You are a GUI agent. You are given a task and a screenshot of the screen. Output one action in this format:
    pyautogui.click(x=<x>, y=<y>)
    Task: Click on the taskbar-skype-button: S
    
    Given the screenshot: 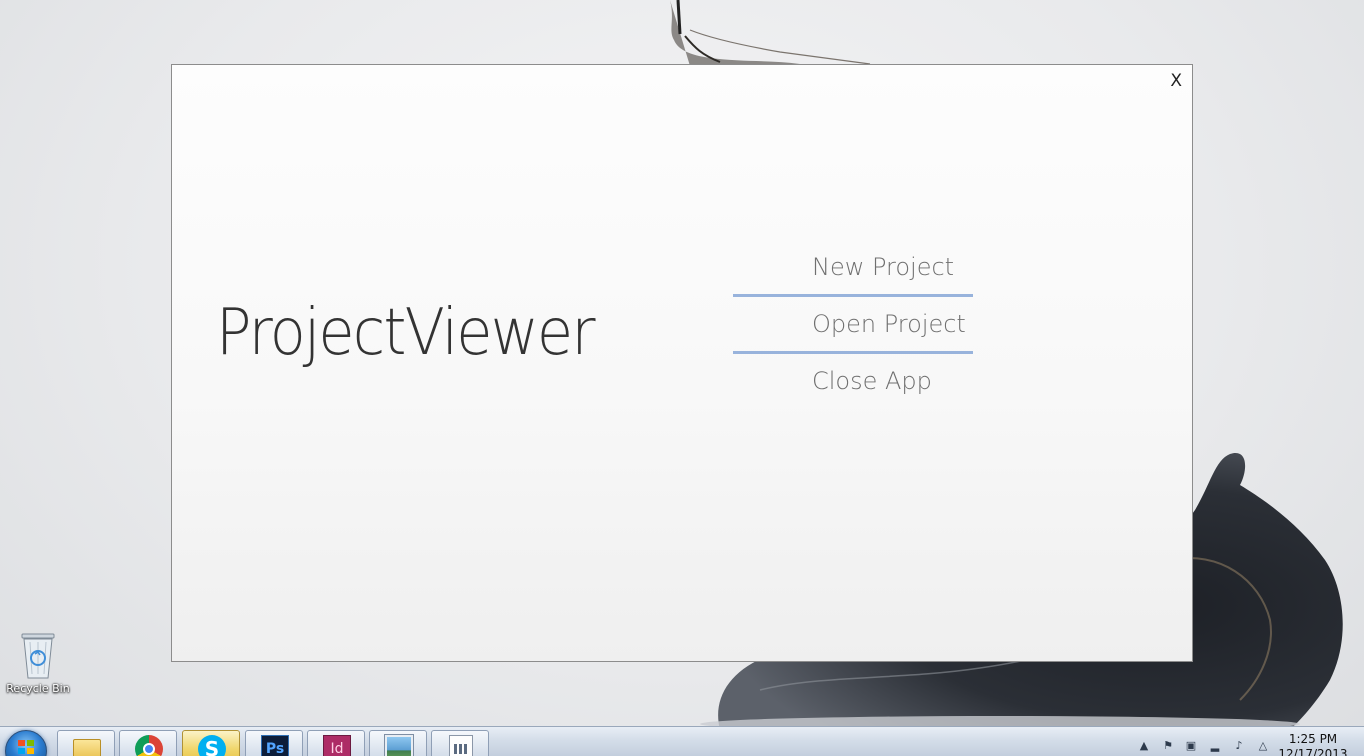 What is the action you would take?
    pyautogui.click(x=211, y=743)
    